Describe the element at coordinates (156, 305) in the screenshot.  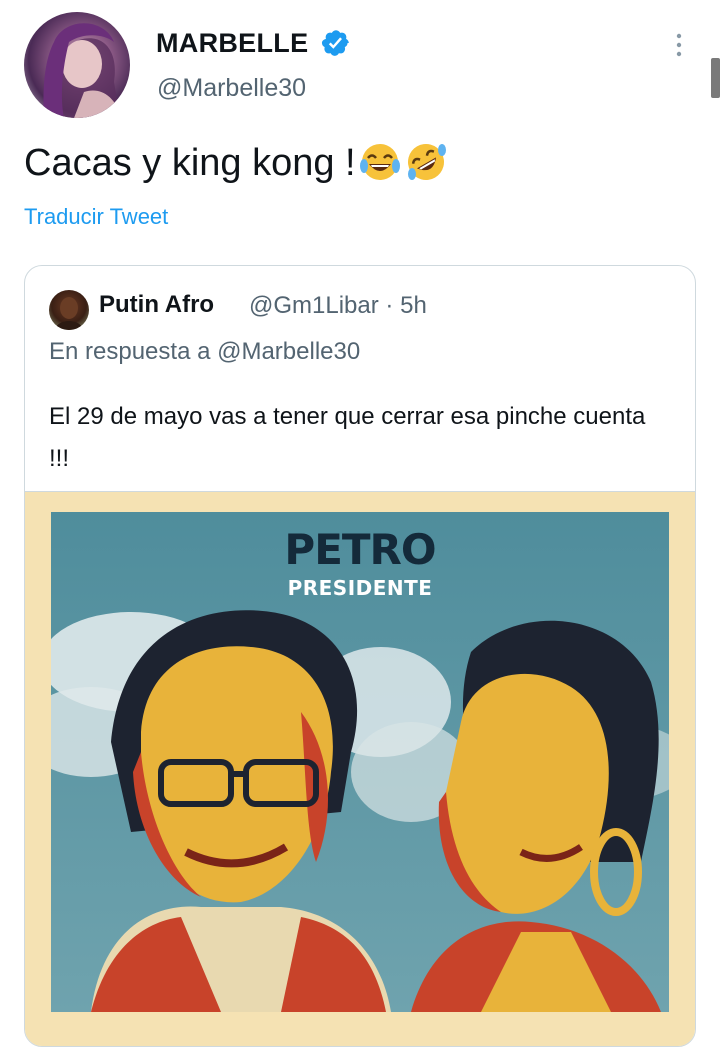
I see `quoted-display-name: Putin Afro` at that location.